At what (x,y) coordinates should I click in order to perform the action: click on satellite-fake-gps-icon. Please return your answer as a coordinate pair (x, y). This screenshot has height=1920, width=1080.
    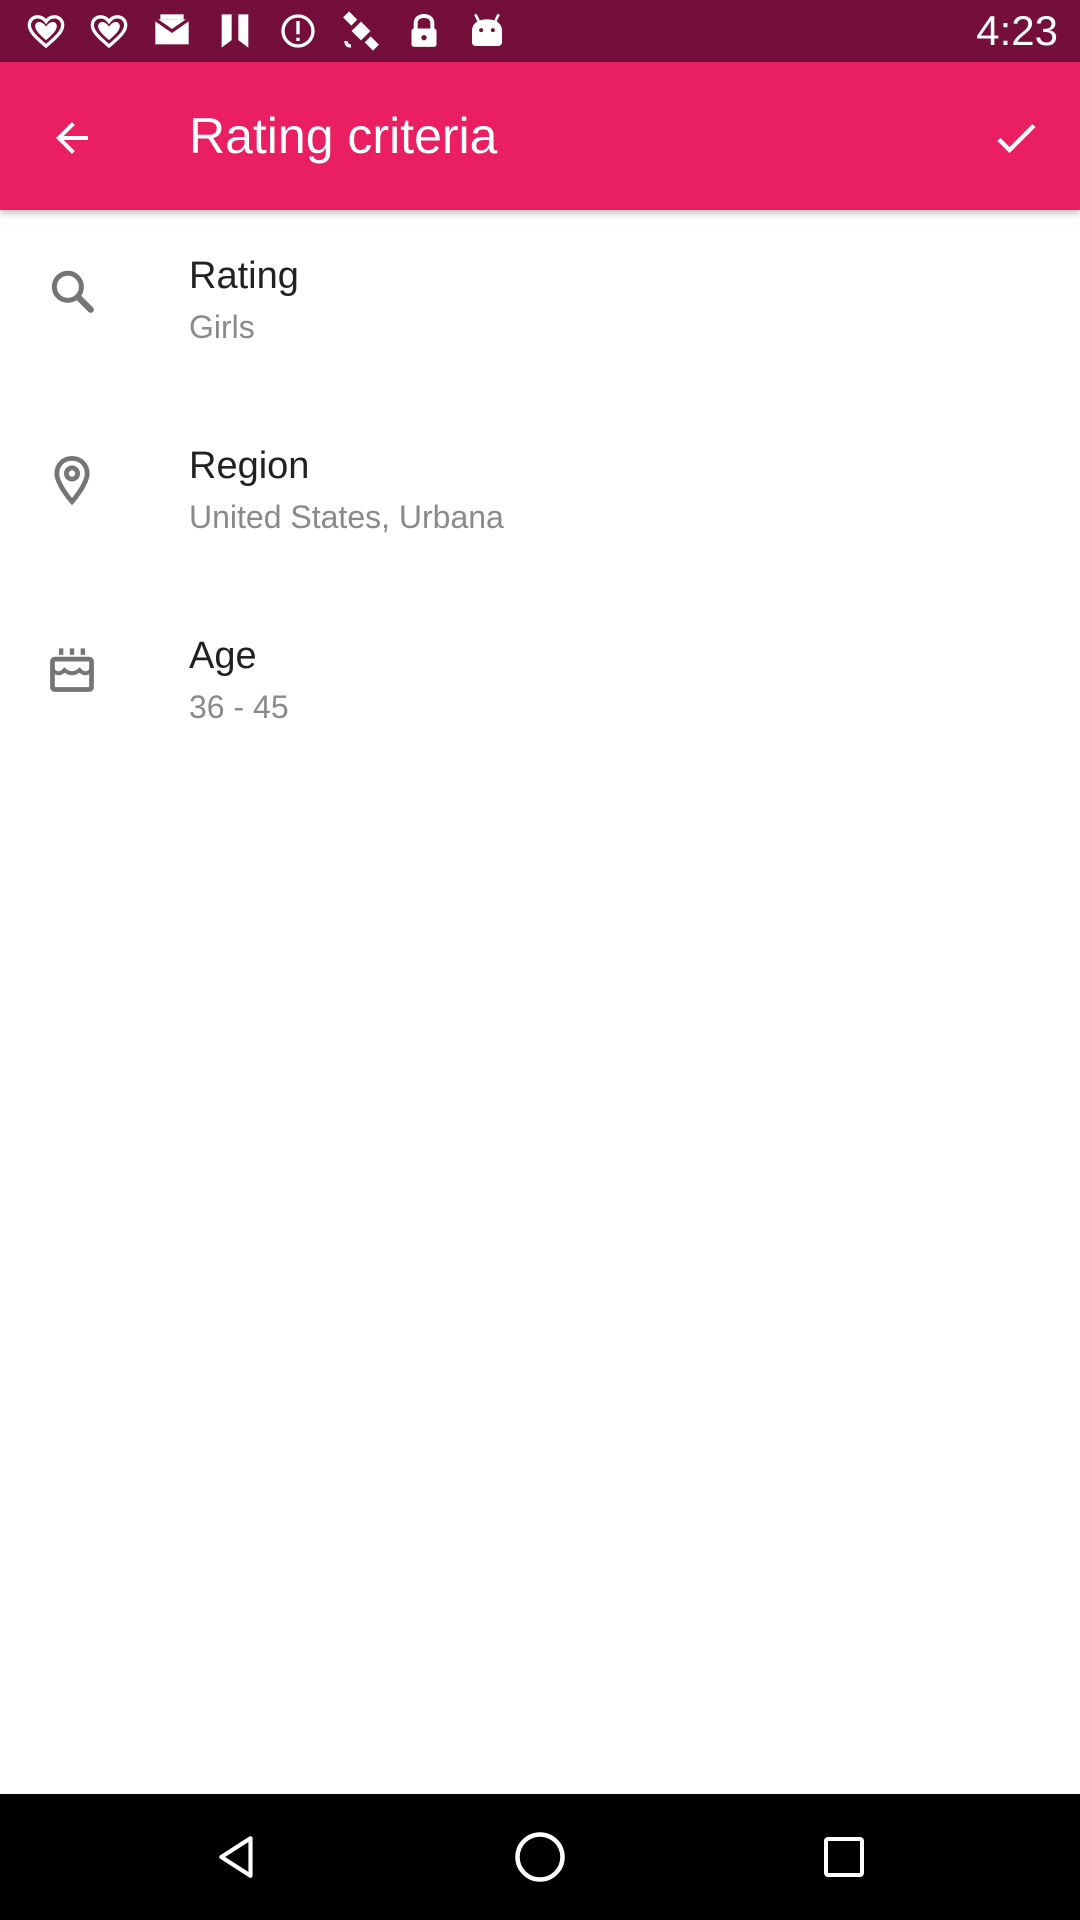
    Looking at the image, I should click on (361, 31).